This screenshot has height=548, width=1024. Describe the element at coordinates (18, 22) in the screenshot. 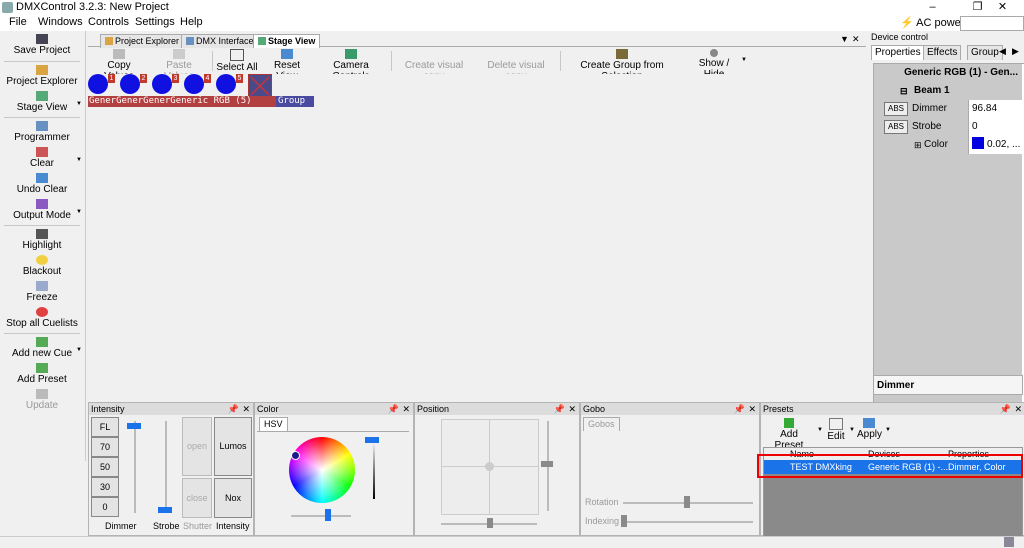

I see `menu-file: File` at that location.